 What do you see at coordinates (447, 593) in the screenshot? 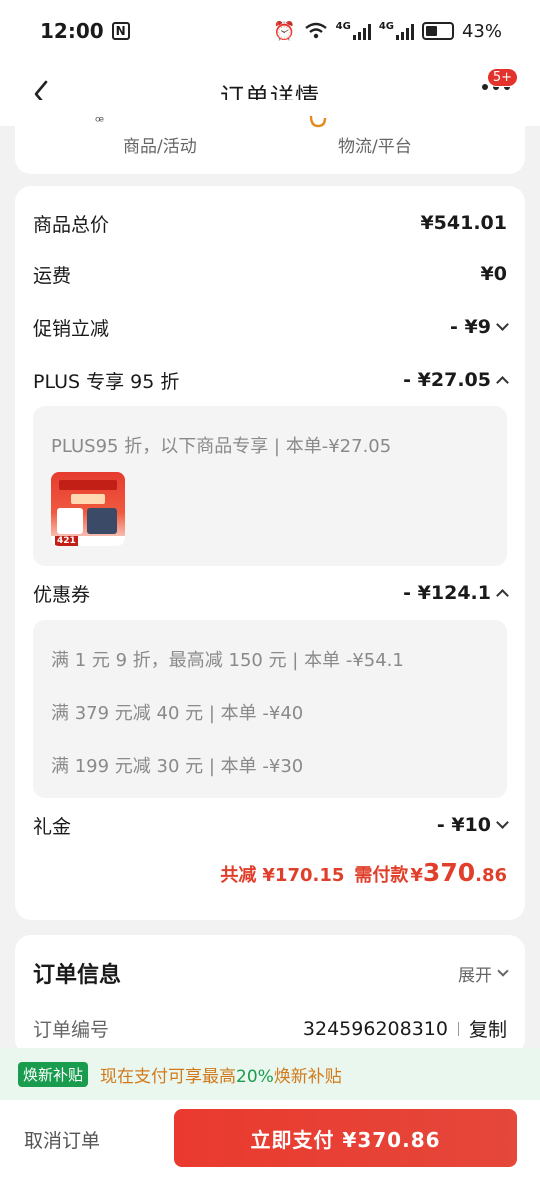
I see `coupon-value: - ¥124.1` at bounding box center [447, 593].